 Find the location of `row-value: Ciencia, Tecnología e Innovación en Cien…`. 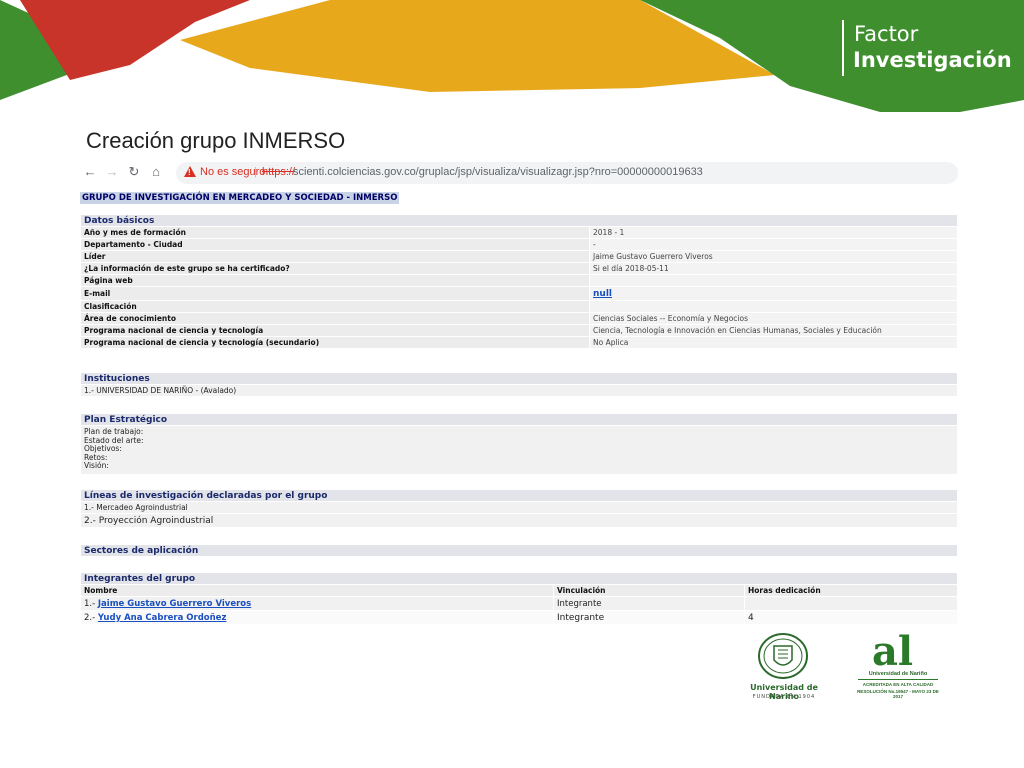

row-value: Ciencia, Tecnología e Innovación en Cien… is located at coordinates (773, 330).